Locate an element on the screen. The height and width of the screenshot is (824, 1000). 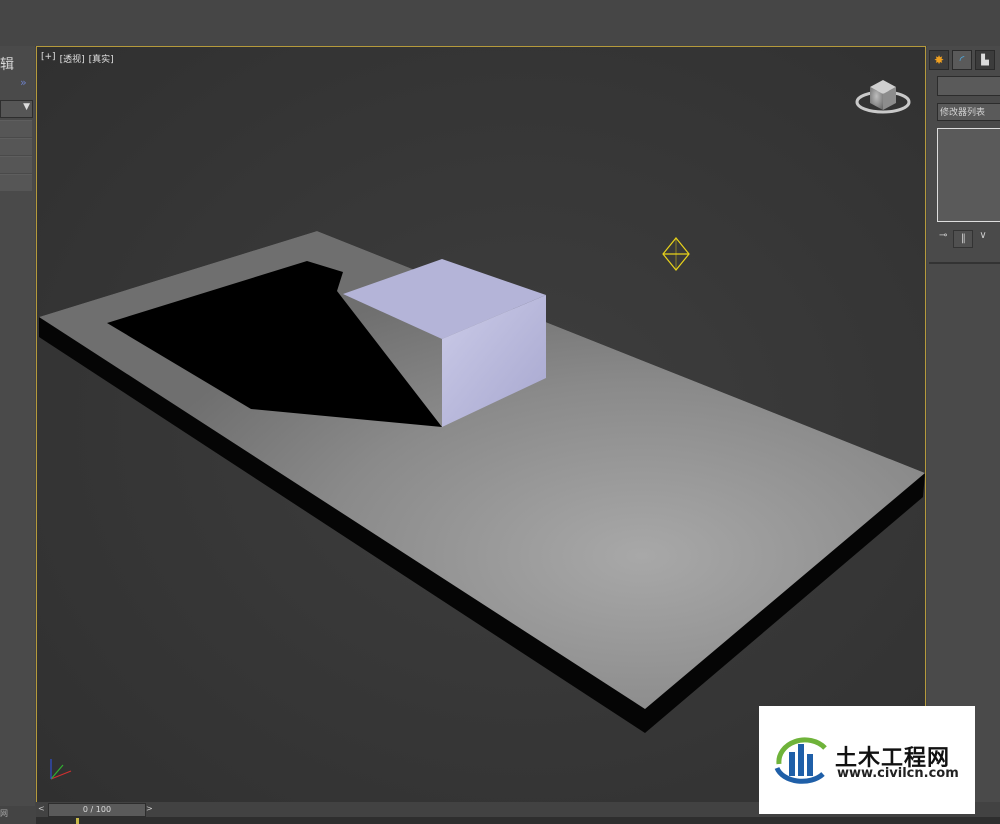
viewport-pov-menu: [透视] is located at coordinates (72, 58).